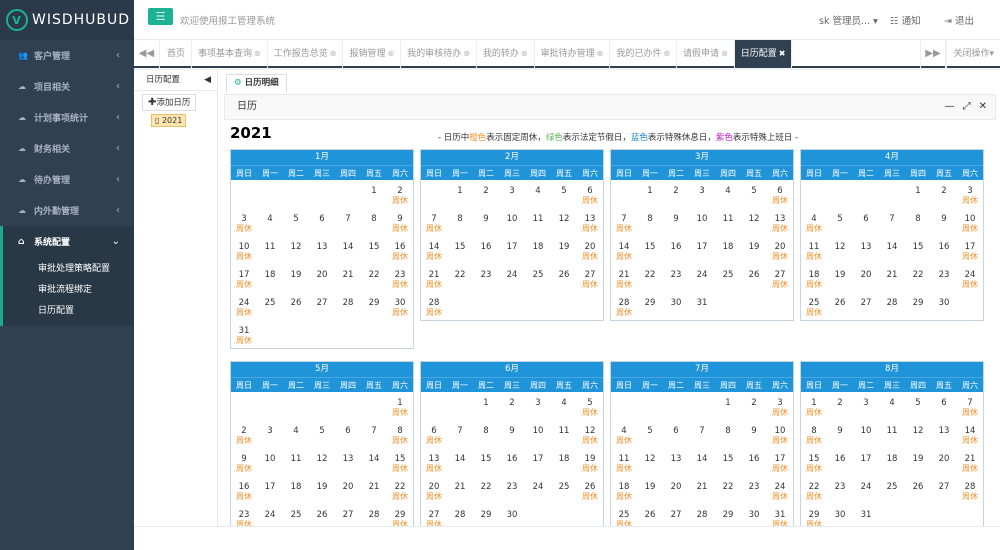 The height and width of the screenshot is (550, 1000). Describe the element at coordinates (486, 434) in the screenshot. I see `day-cell: 8` at that location.